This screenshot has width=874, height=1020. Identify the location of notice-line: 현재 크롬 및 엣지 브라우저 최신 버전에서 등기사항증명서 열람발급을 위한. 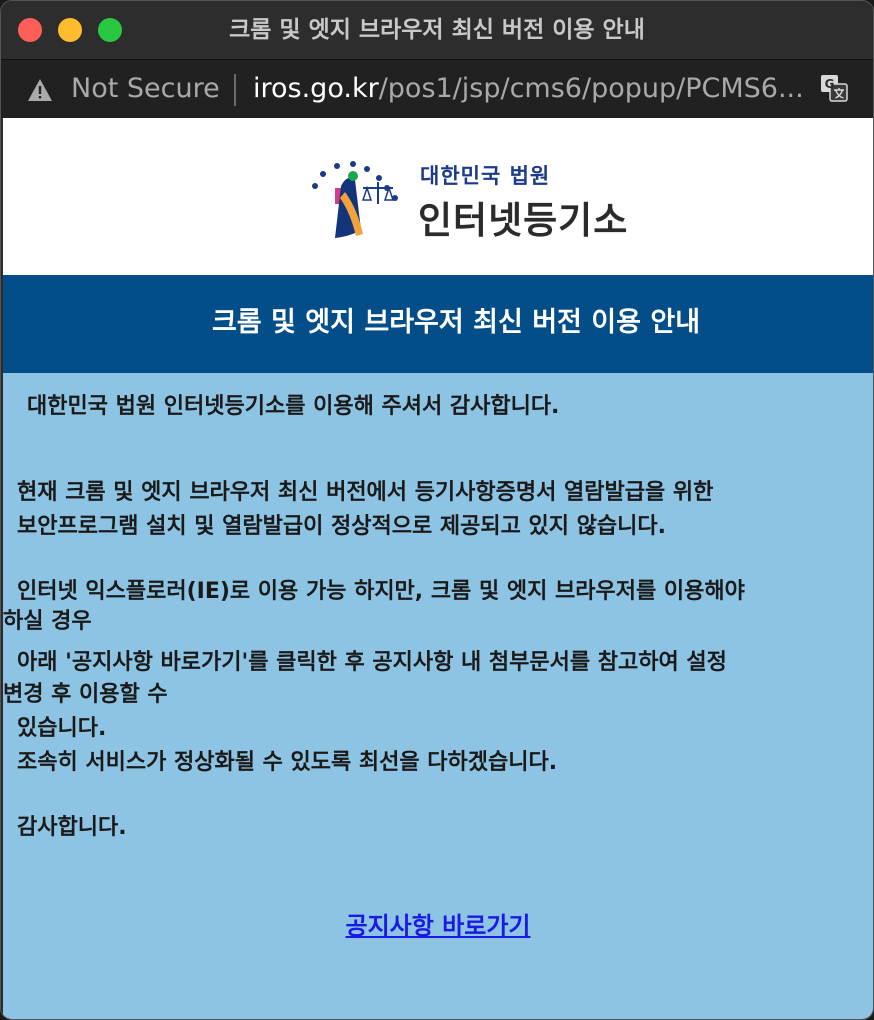
(365, 492).